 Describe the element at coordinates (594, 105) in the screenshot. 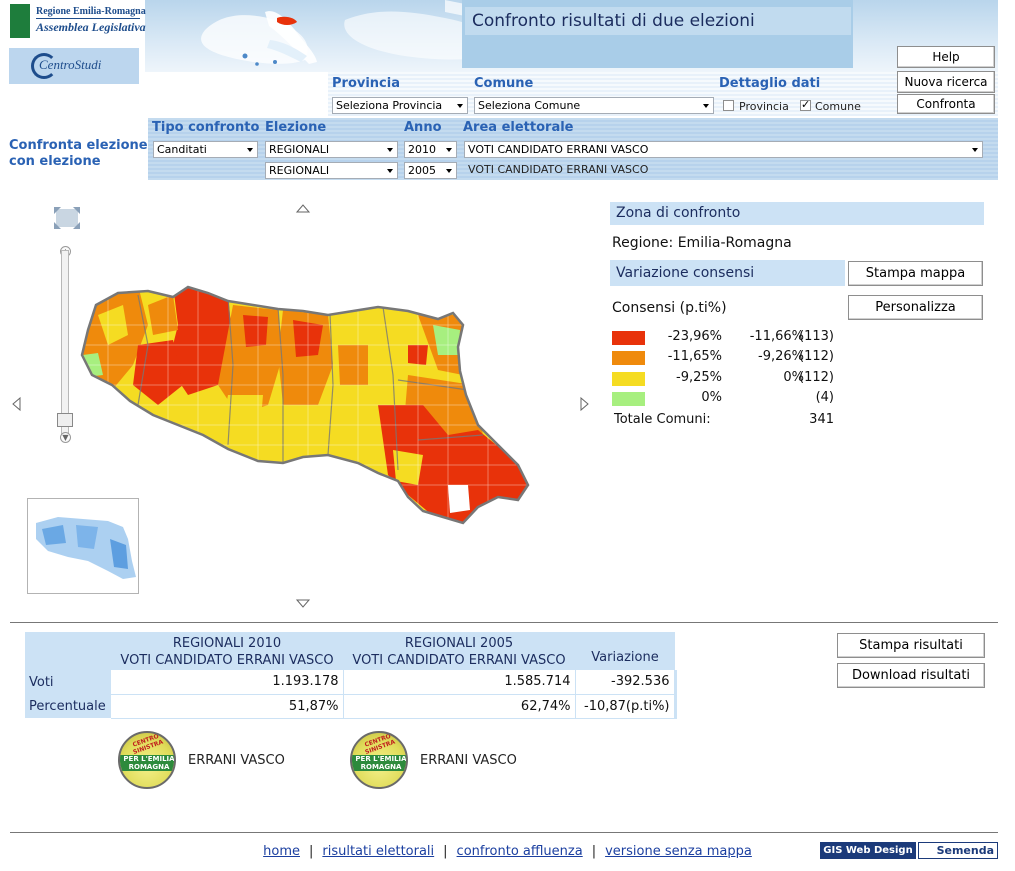

I see `comune-select: Seleziona Comune` at that location.